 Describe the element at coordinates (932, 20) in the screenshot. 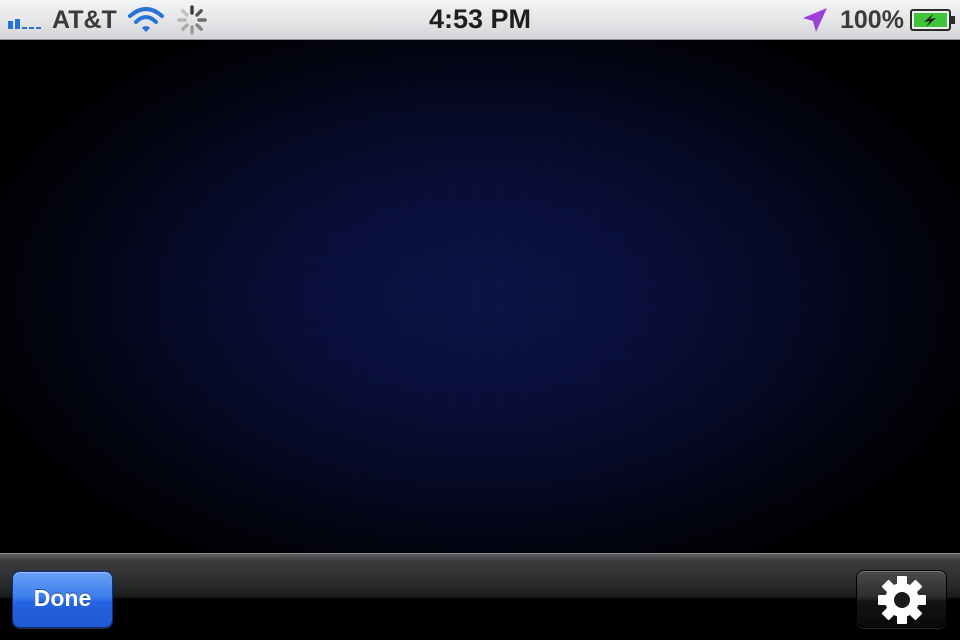

I see `battery-charging-icon` at that location.